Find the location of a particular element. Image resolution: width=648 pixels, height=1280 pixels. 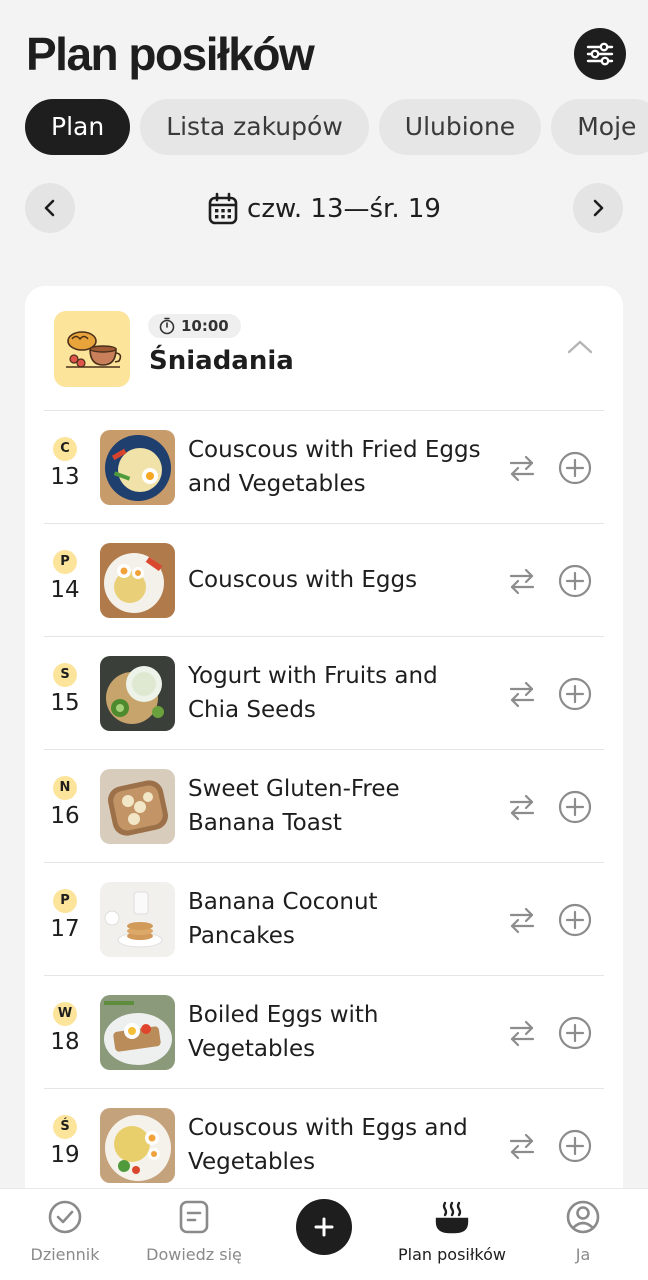

dish-name: Couscous with Eggs is located at coordinates (303, 580).